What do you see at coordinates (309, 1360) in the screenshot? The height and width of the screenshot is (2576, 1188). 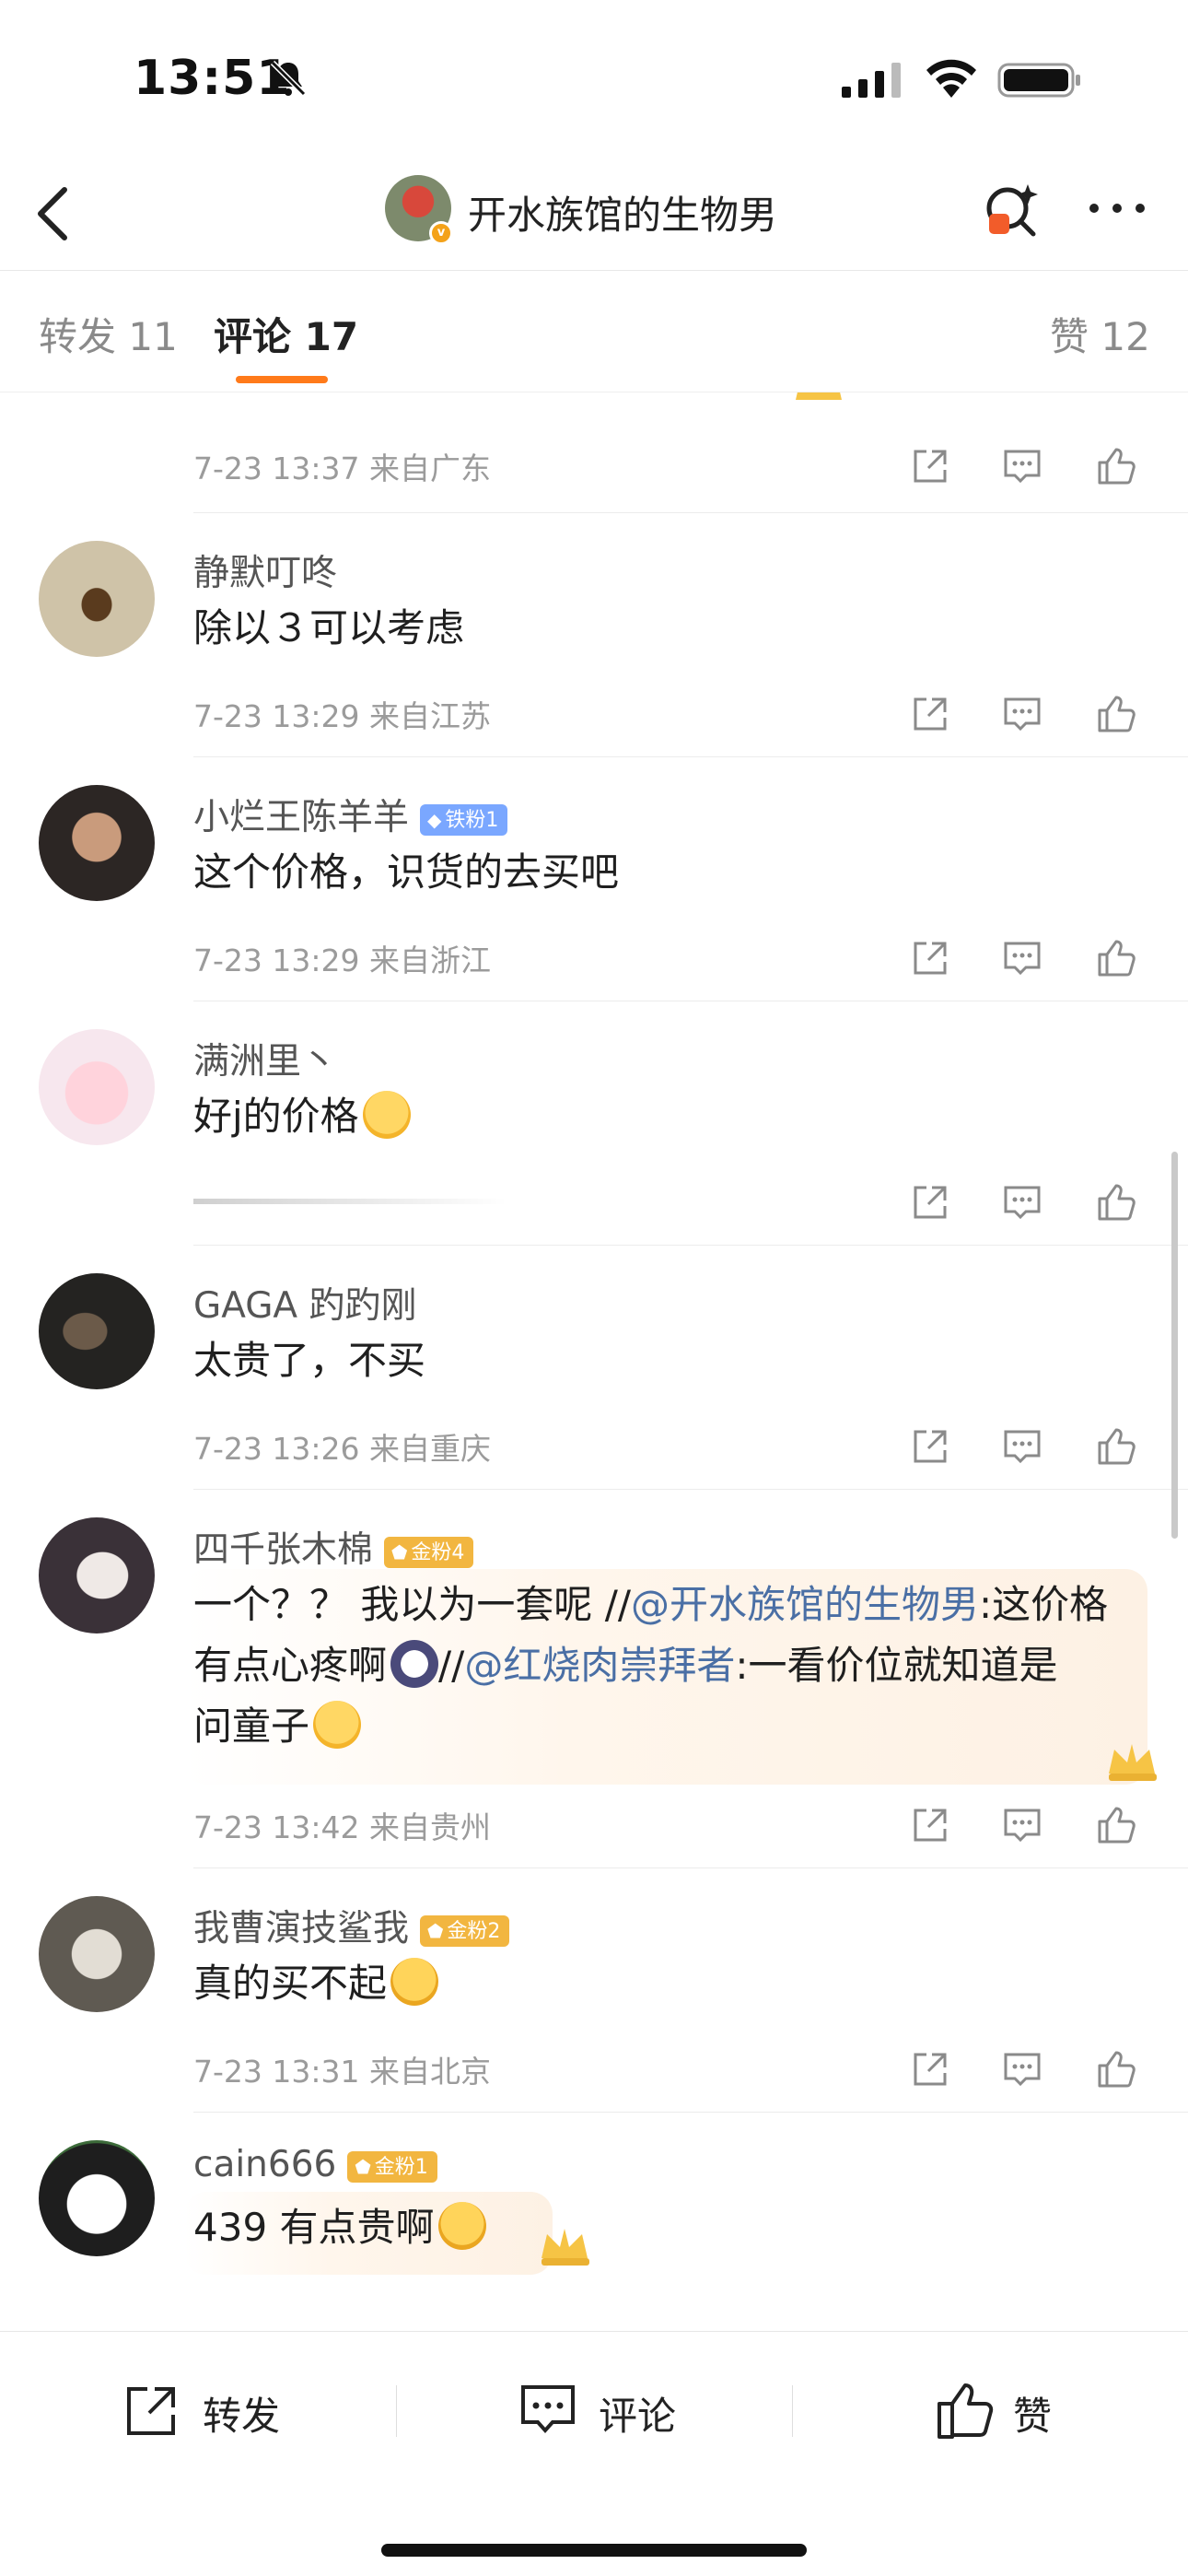 I see `comment-text: 太贵了，不买` at bounding box center [309, 1360].